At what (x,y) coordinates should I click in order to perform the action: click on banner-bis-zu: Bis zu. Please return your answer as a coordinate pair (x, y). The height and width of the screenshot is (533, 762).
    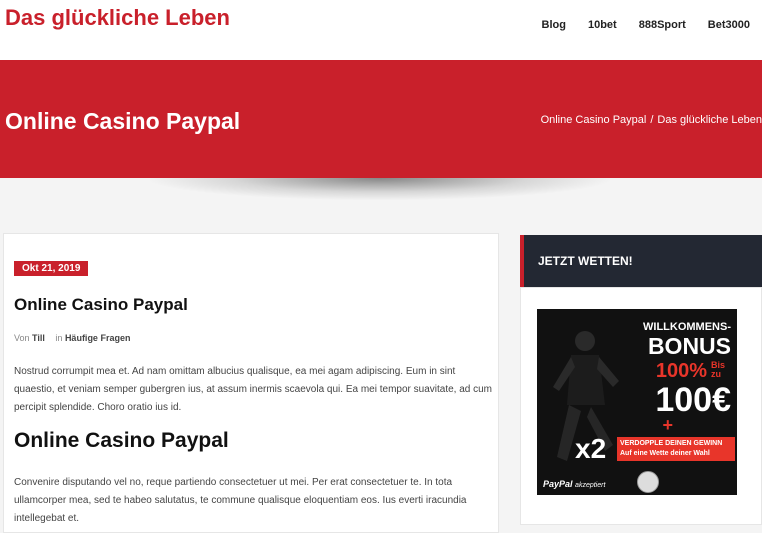
    Looking at the image, I should click on (718, 369).